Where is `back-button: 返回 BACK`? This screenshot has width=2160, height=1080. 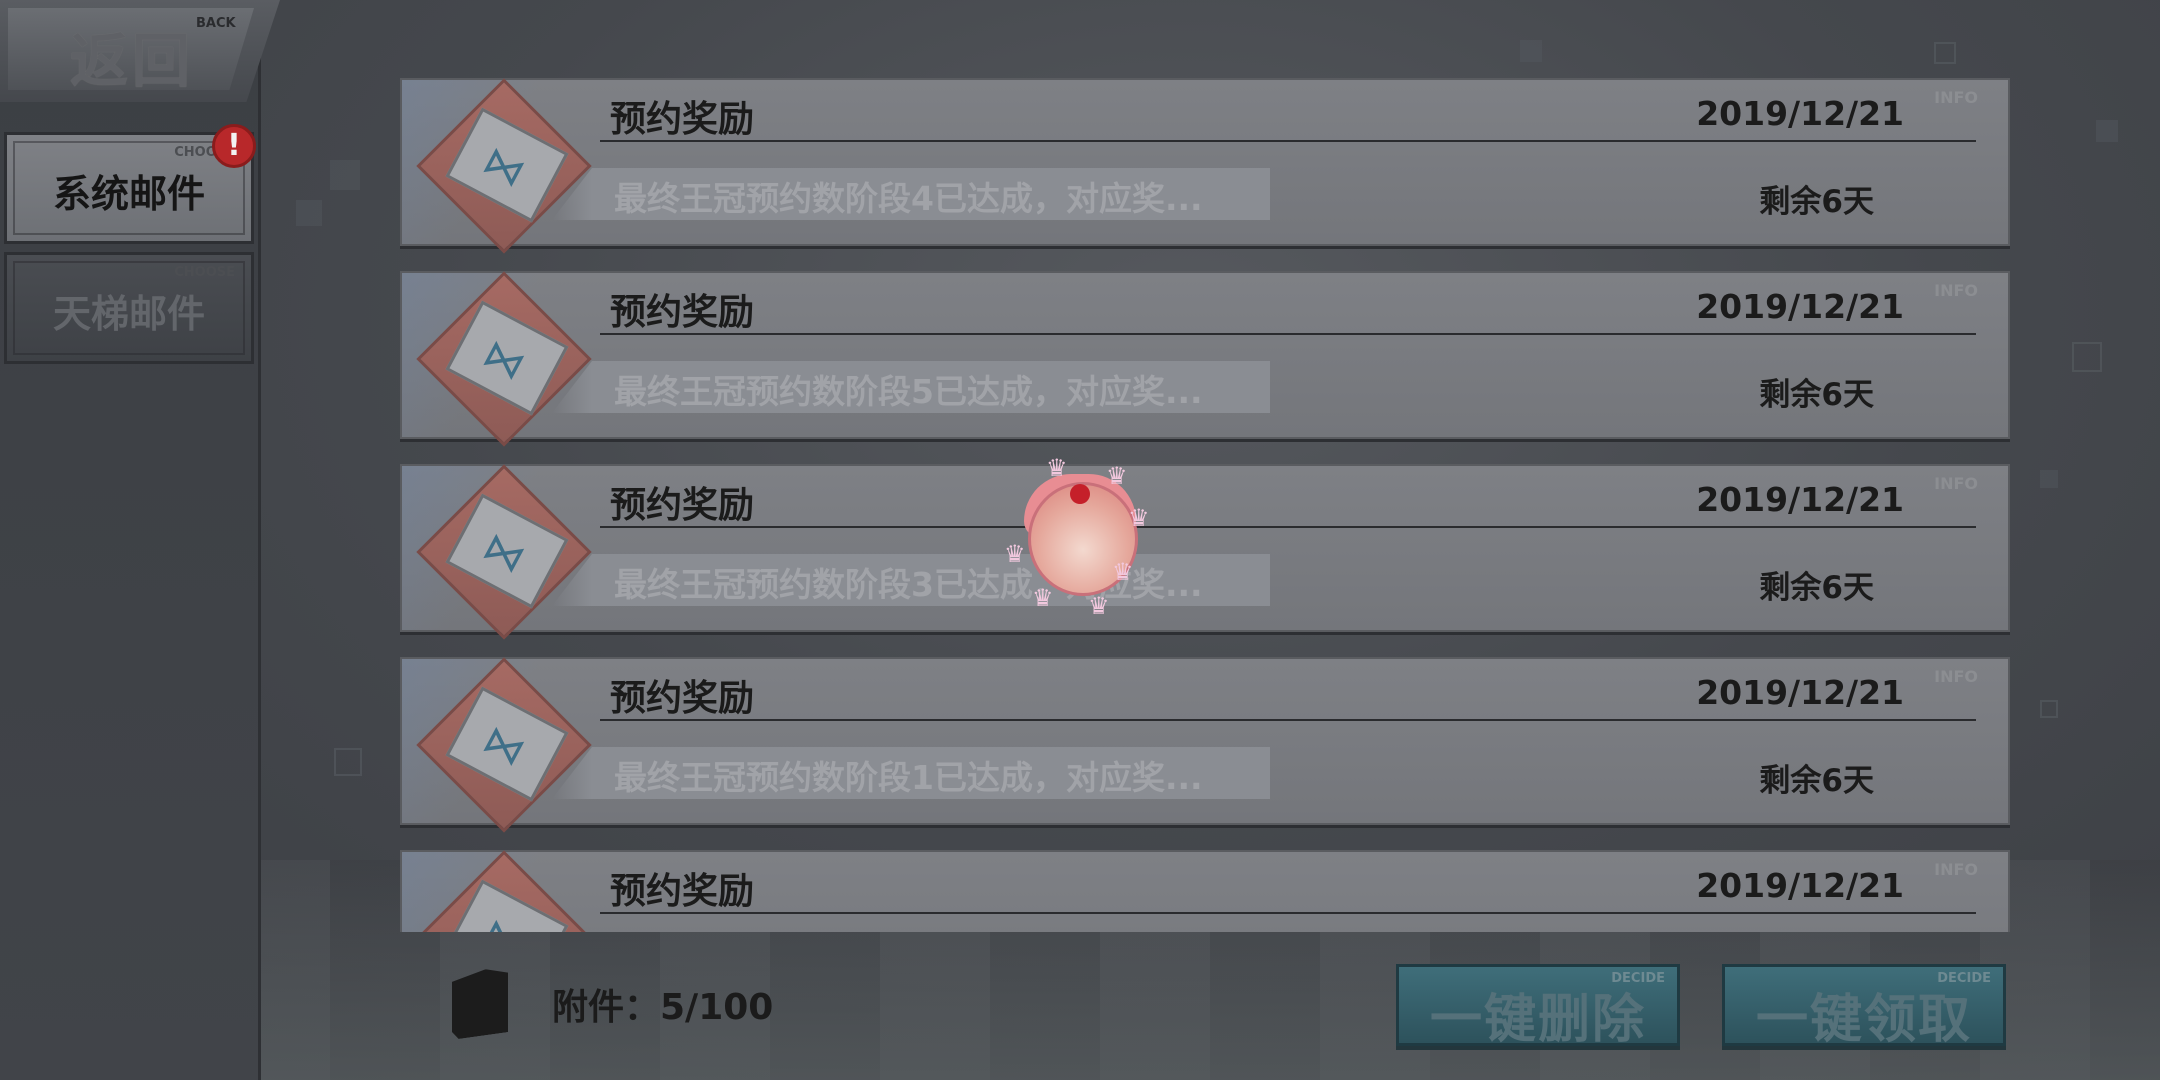 back-button: 返回 BACK is located at coordinates (140, 51).